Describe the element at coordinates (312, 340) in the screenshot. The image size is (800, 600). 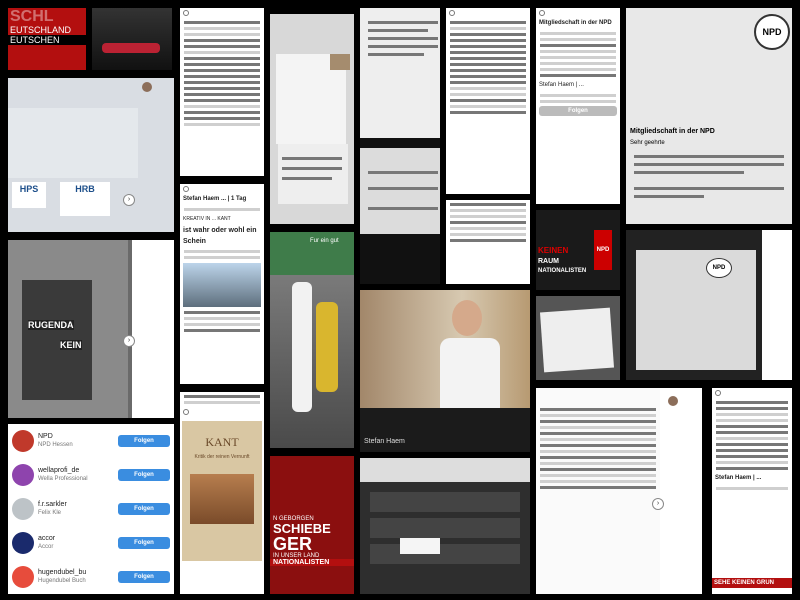
I see `street-scene-photo-tile: Fur ein gut` at that location.